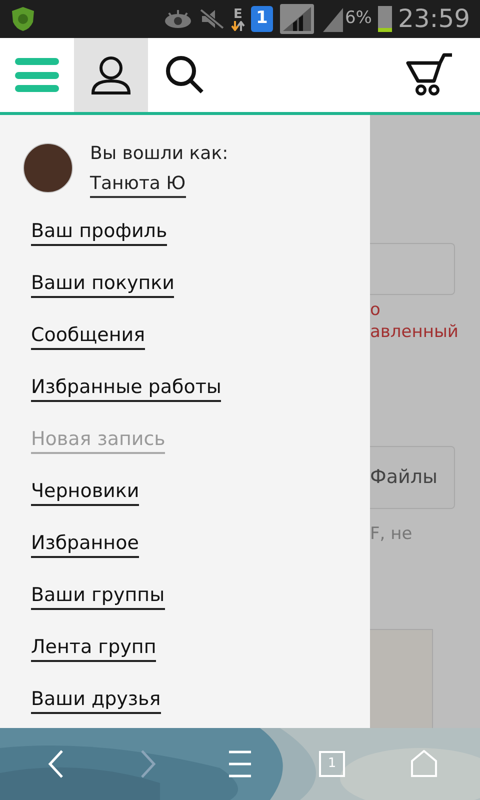  Describe the element at coordinates (332, 19) in the screenshot. I see `signal-bars-icon` at that location.